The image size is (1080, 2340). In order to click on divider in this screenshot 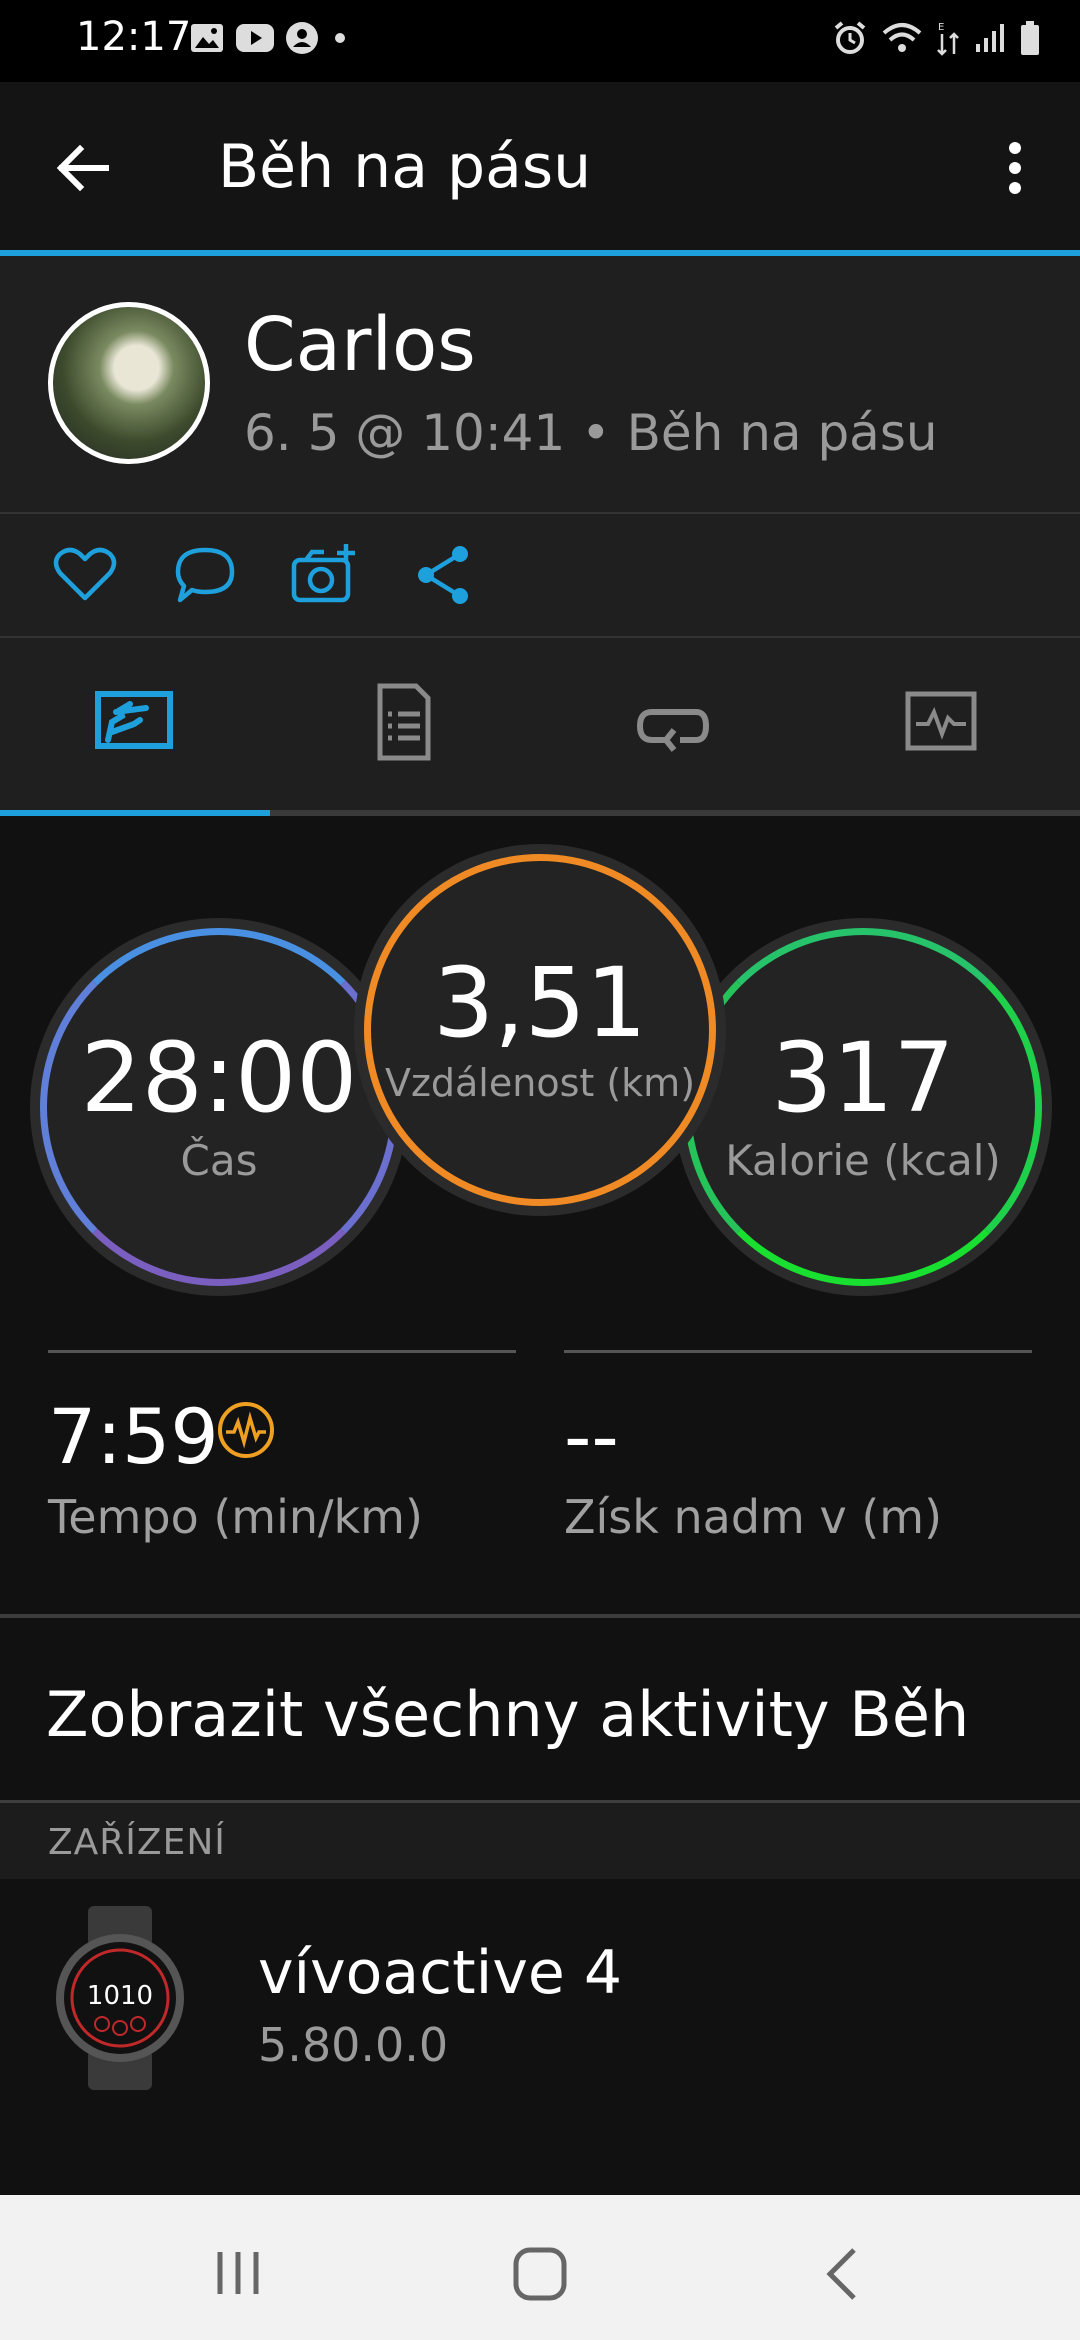, I will do `click(540, 1616)`.